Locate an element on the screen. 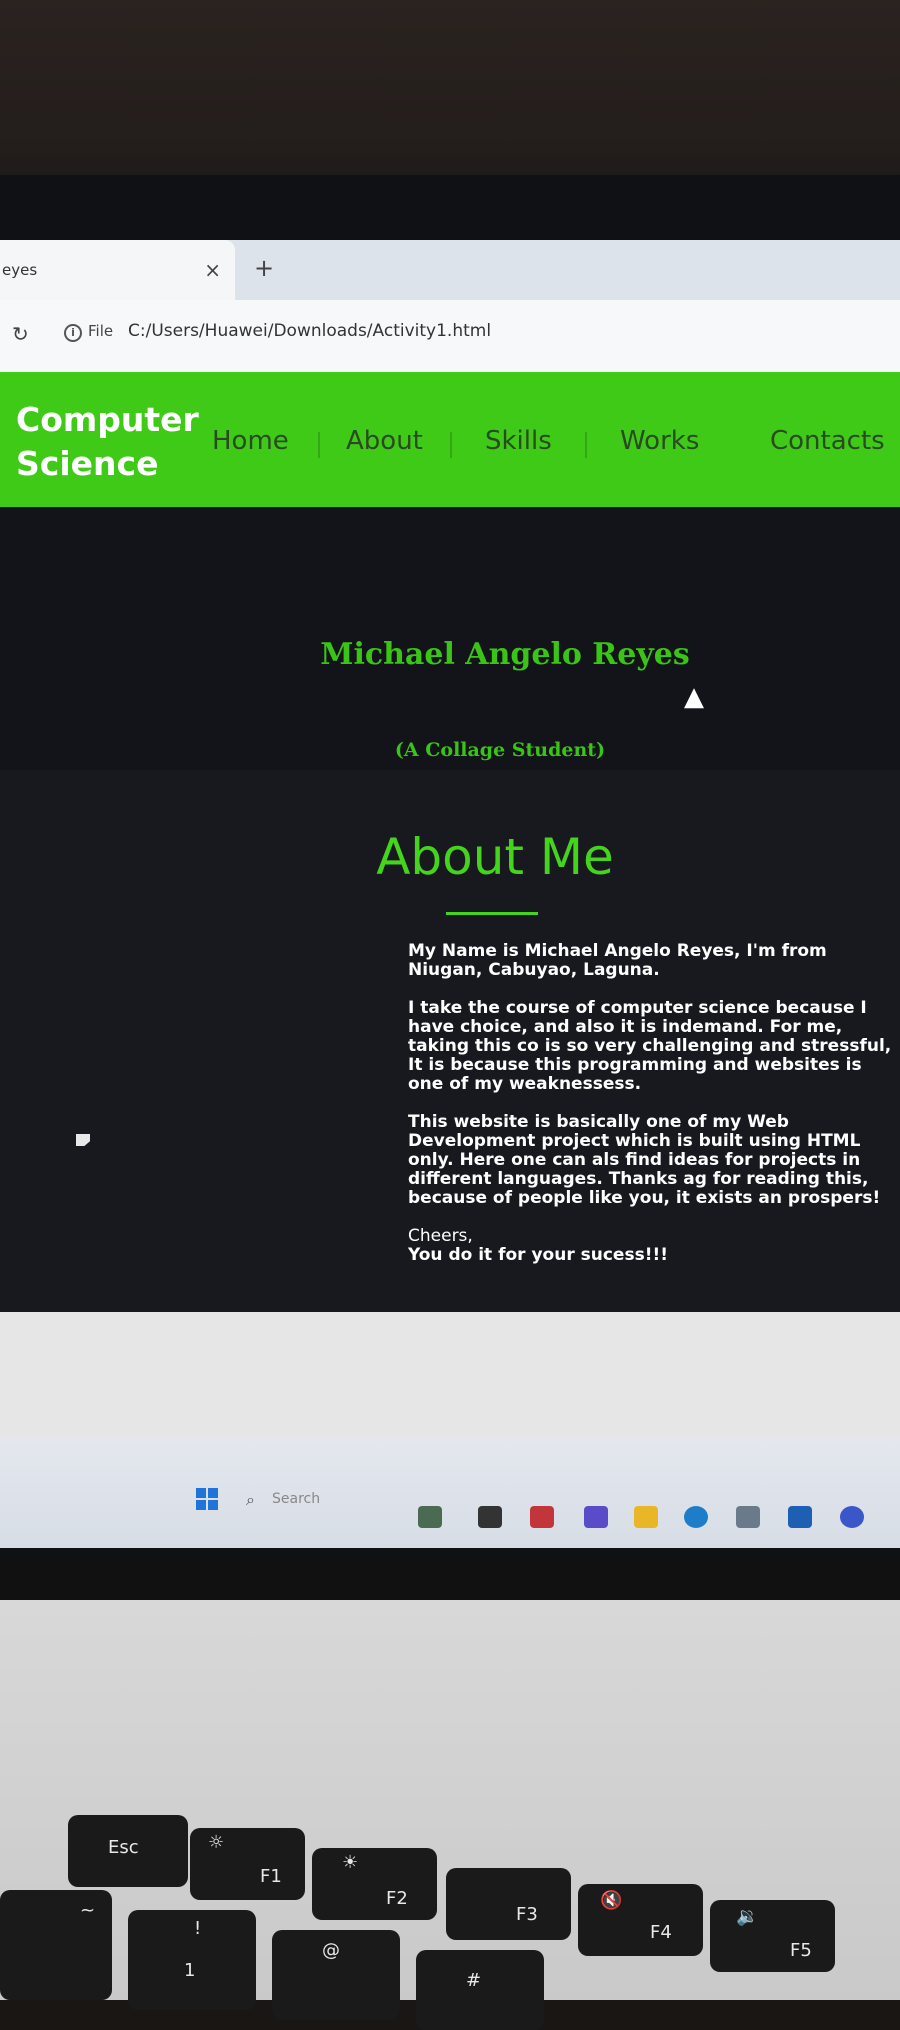 The width and height of the screenshot is (900, 2030). tab-close-icon: × is located at coordinates (212, 270).